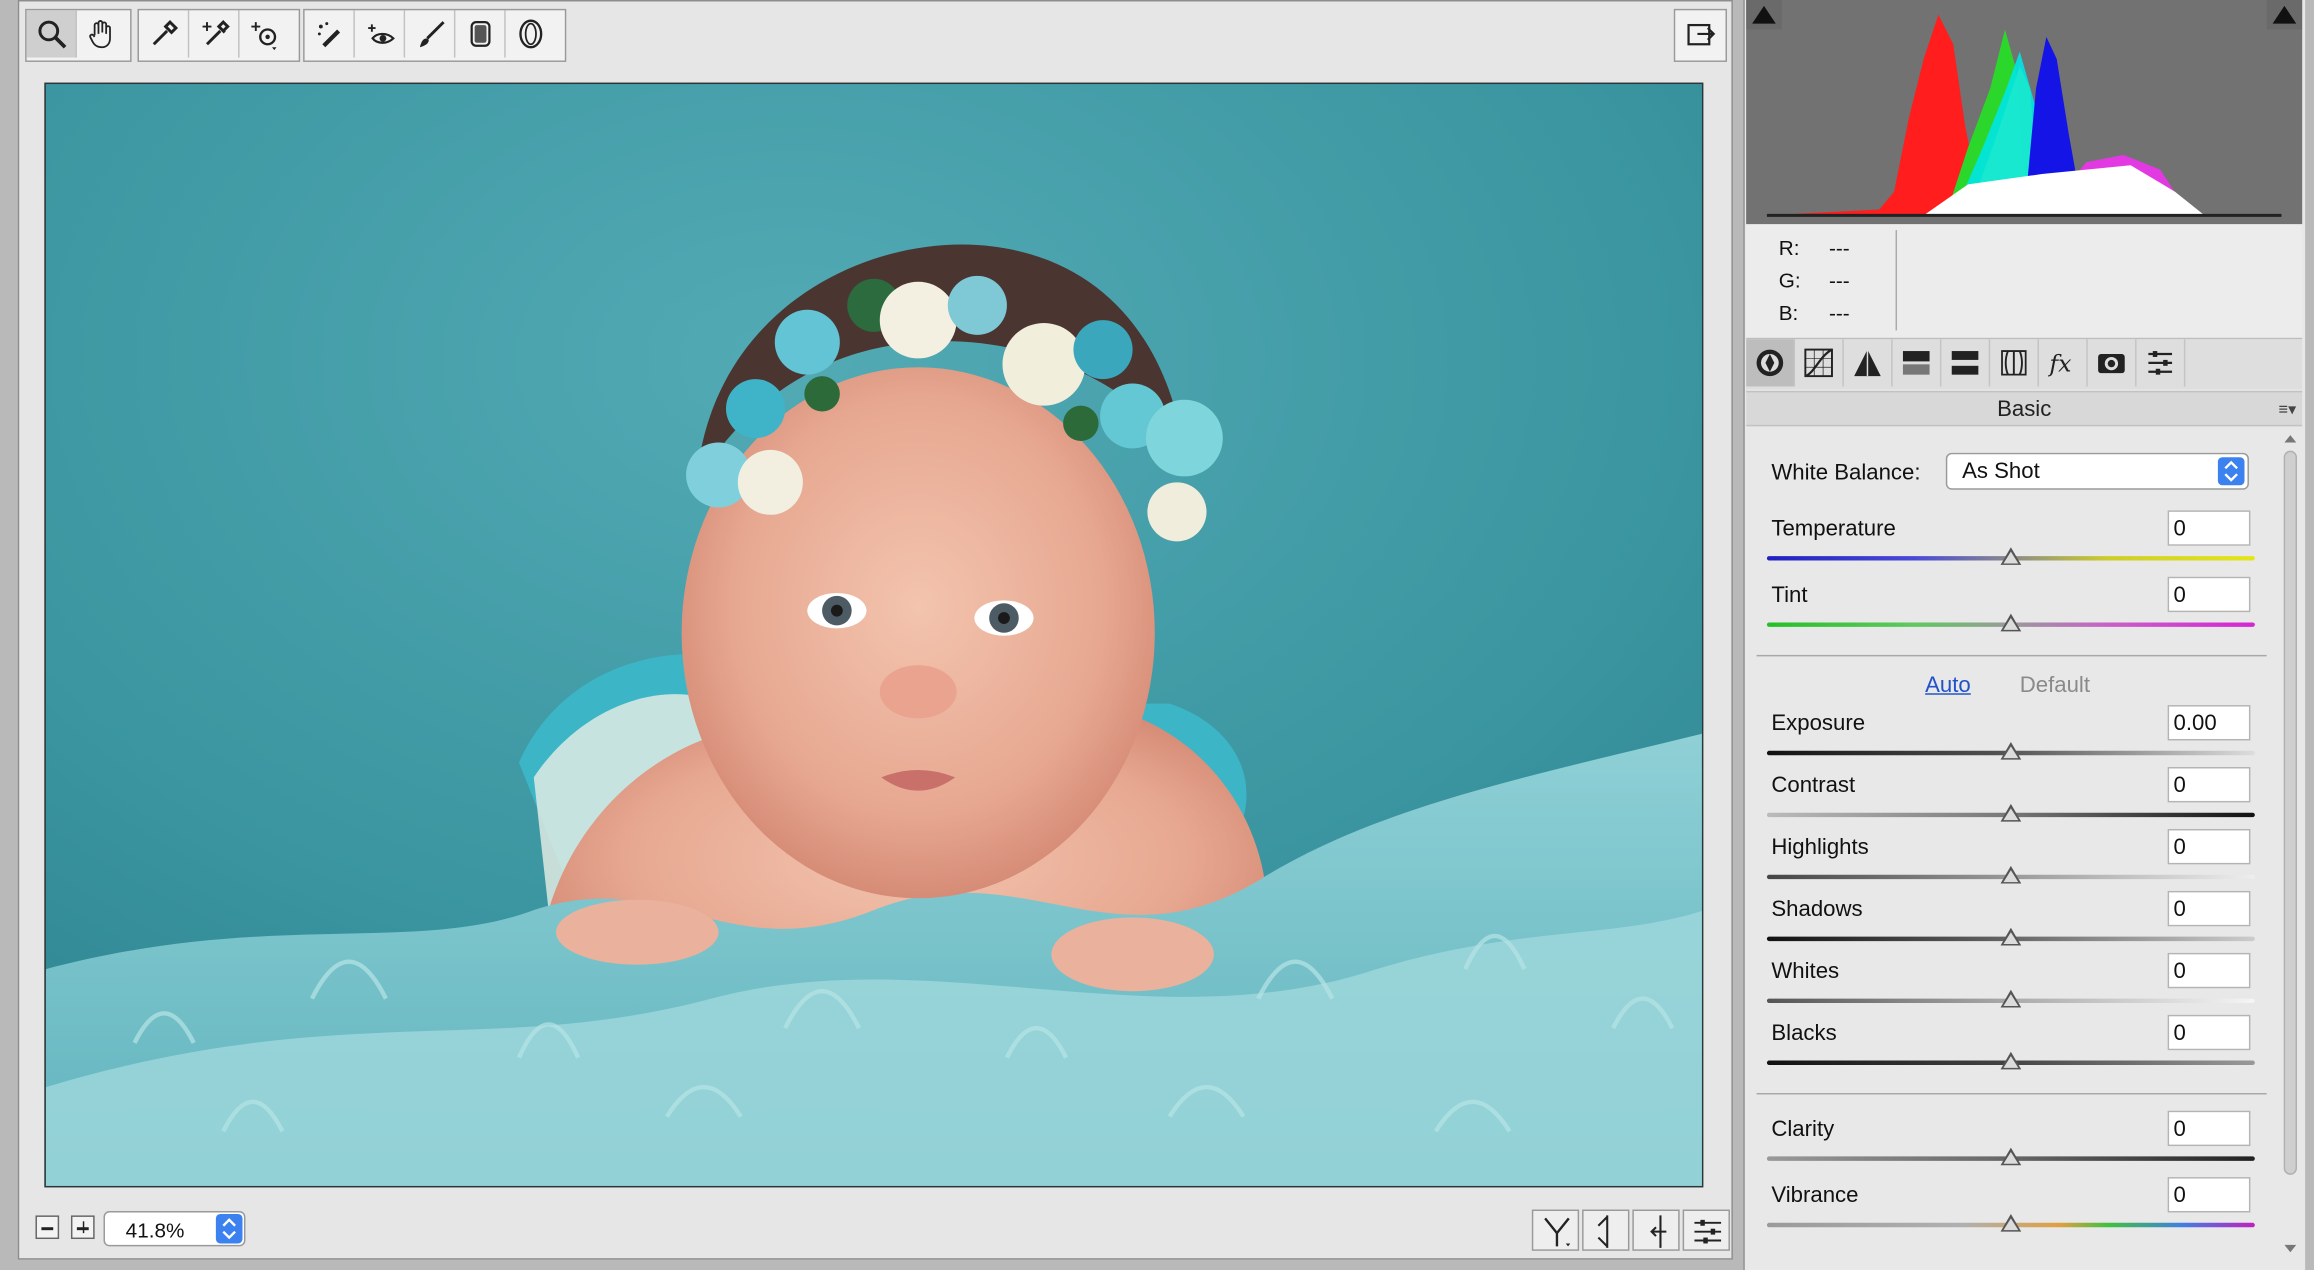  I want to click on eye-icon, so click(381, 34).